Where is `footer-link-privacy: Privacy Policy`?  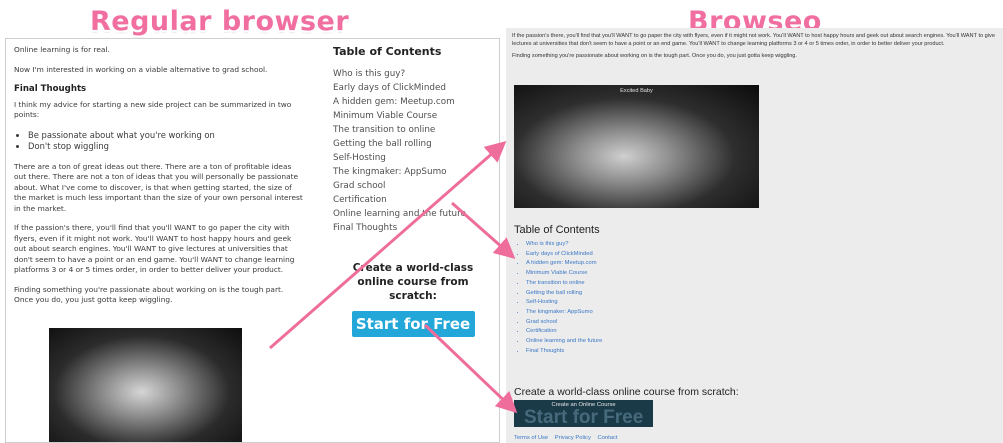 footer-link-privacy: Privacy Policy is located at coordinates (573, 438).